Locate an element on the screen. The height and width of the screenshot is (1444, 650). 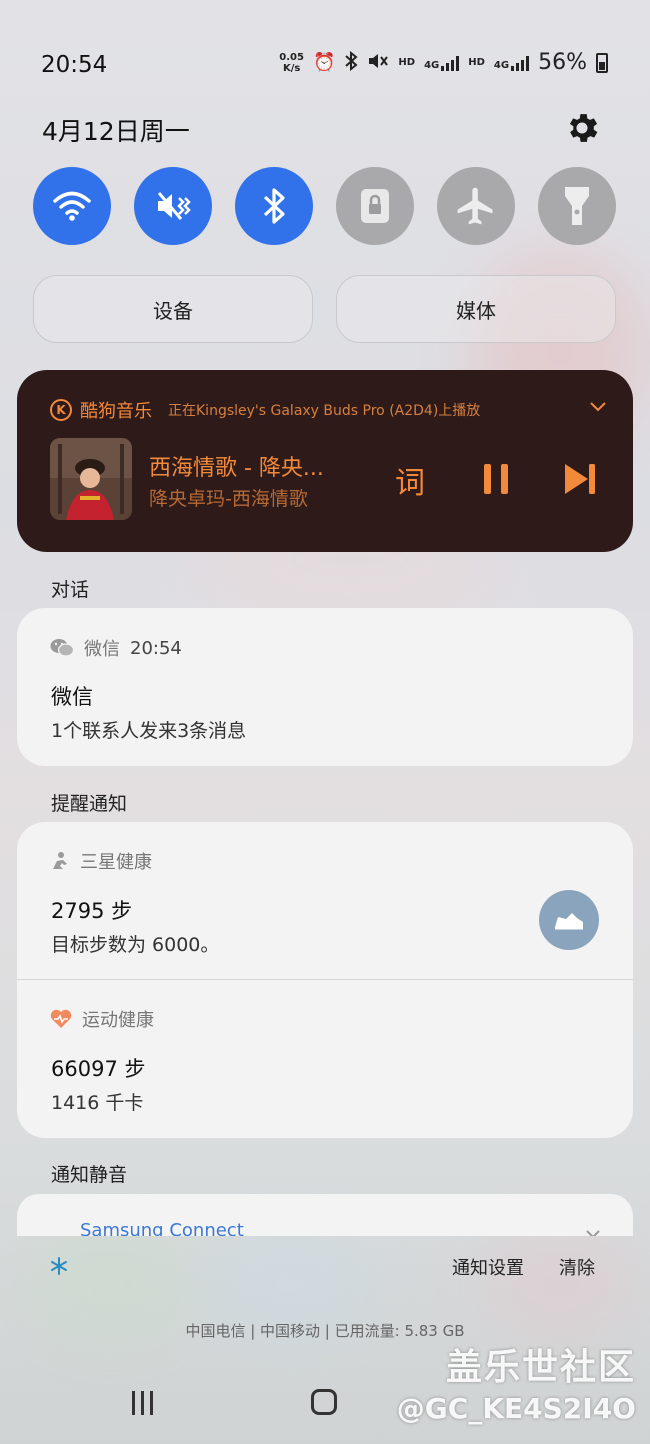
battery-icon is located at coordinates (602, 62).